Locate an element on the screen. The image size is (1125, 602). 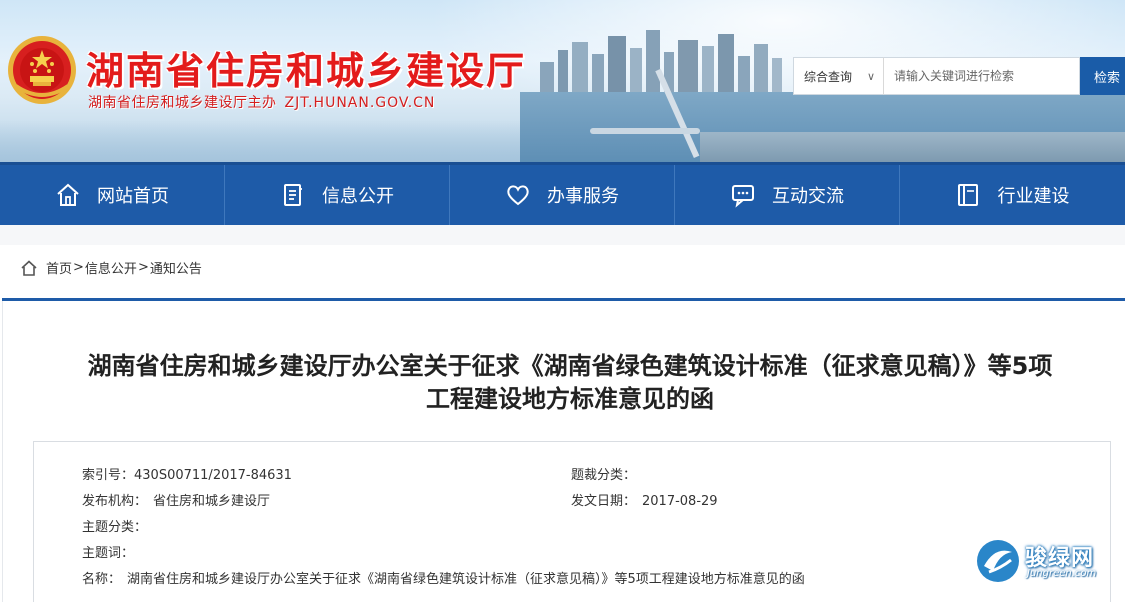
meta-category: 题裁分类： is located at coordinates (603, 473).